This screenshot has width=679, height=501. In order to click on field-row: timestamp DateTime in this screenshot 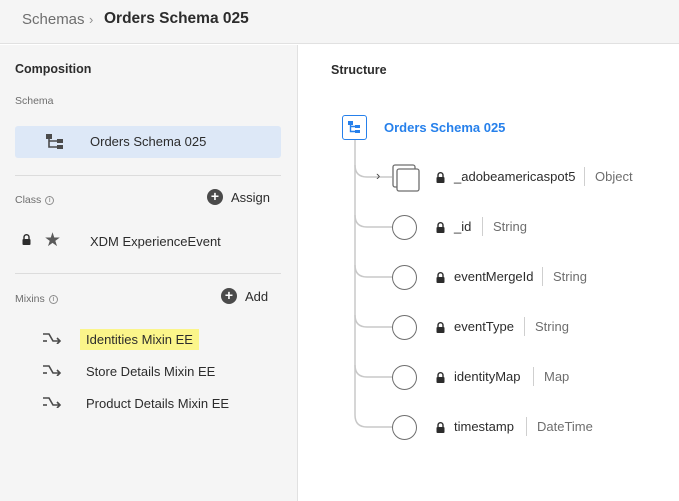, I will do `click(532, 428)`.